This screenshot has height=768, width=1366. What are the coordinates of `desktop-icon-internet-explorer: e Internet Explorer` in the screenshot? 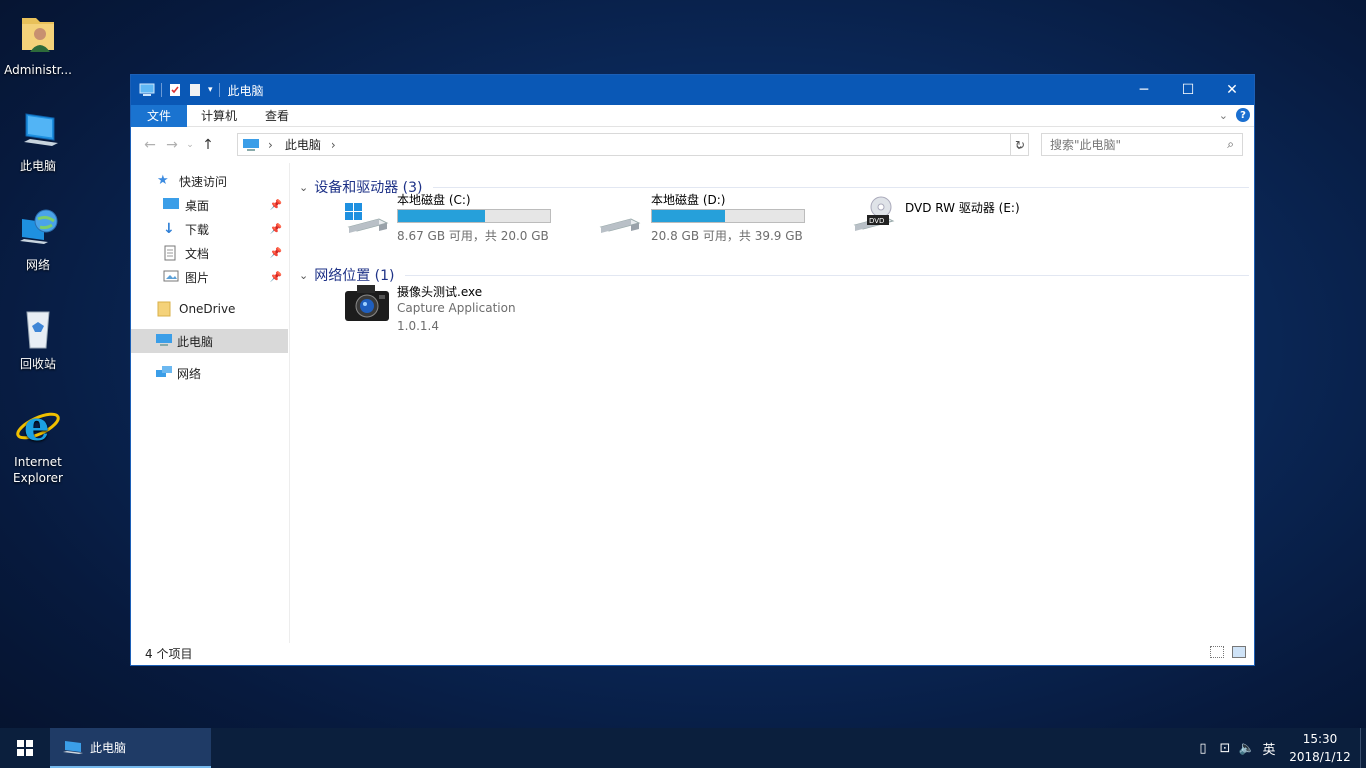 It's located at (38, 444).